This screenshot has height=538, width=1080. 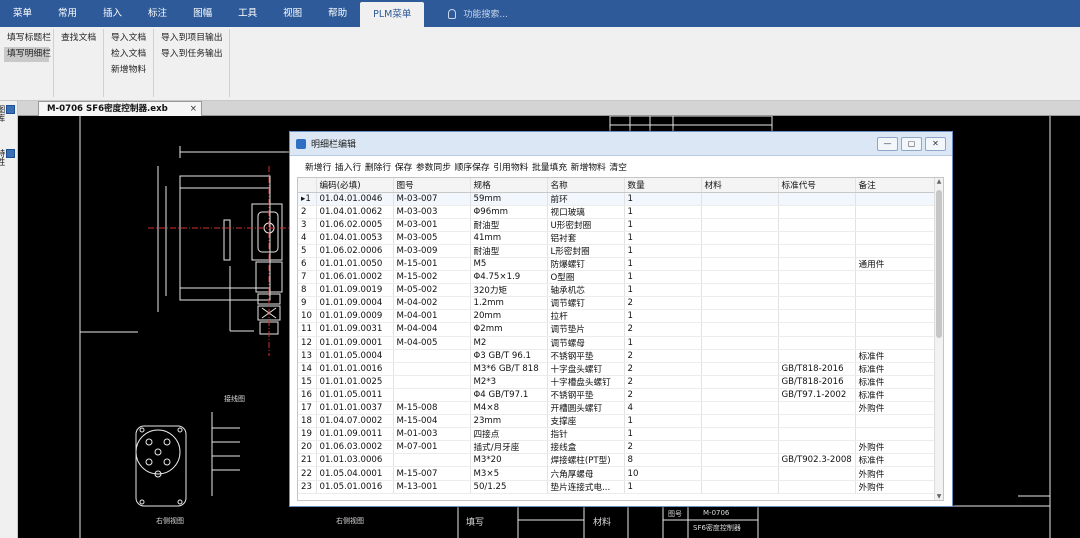 What do you see at coordinates (586, 369) in the screenshot?
I see `table-cell: 十字盘头螺钉` at bounding box center [586, 369].